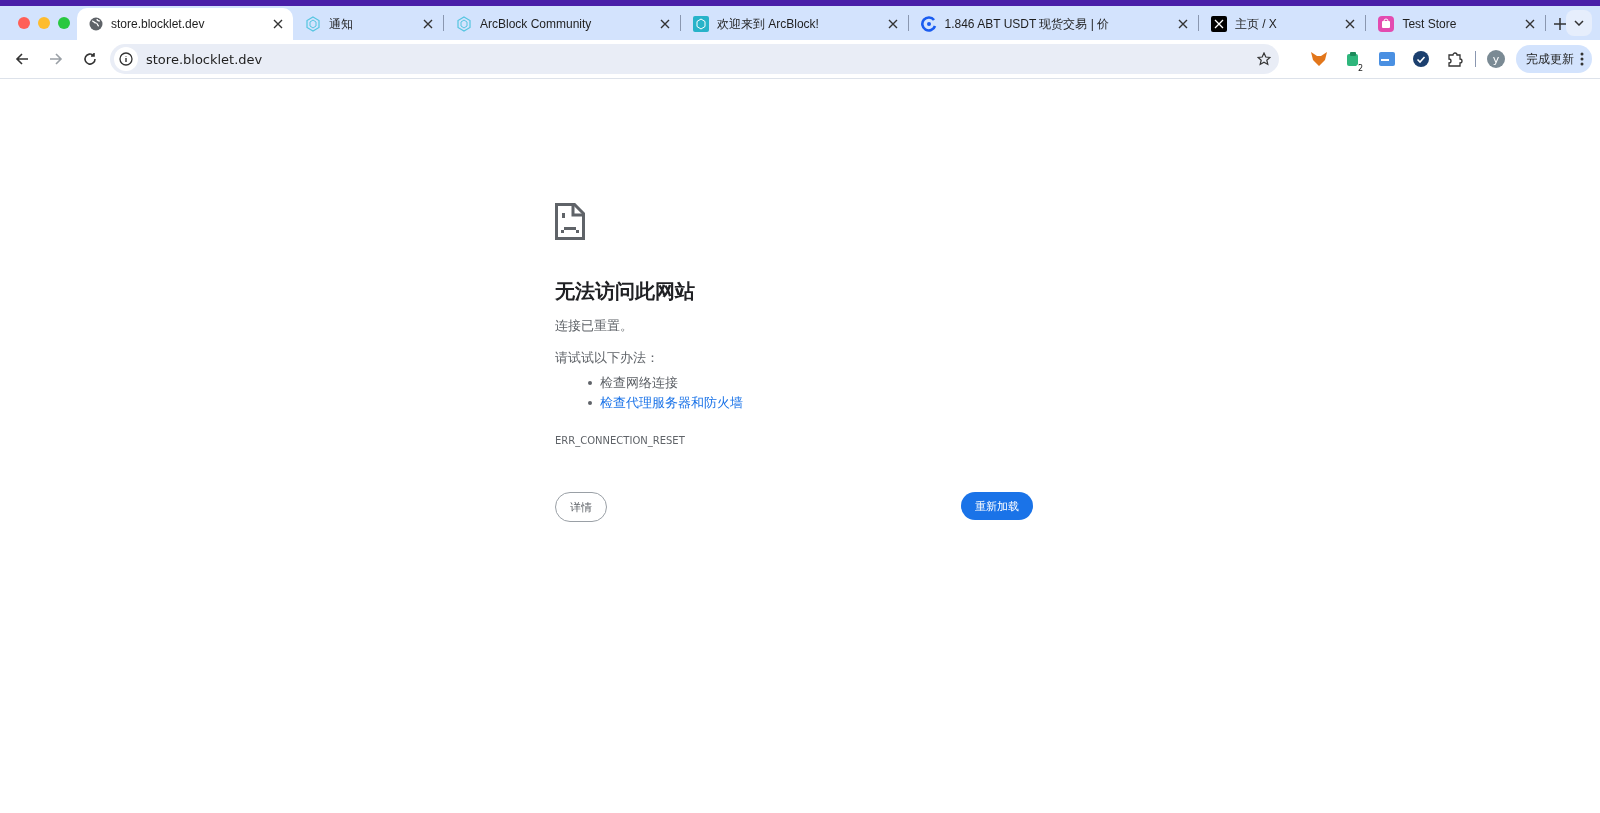  Describe the element at coordinates (158, 24) in the screenshot. I see `tab-title: store.blocklet.dev` at that location.